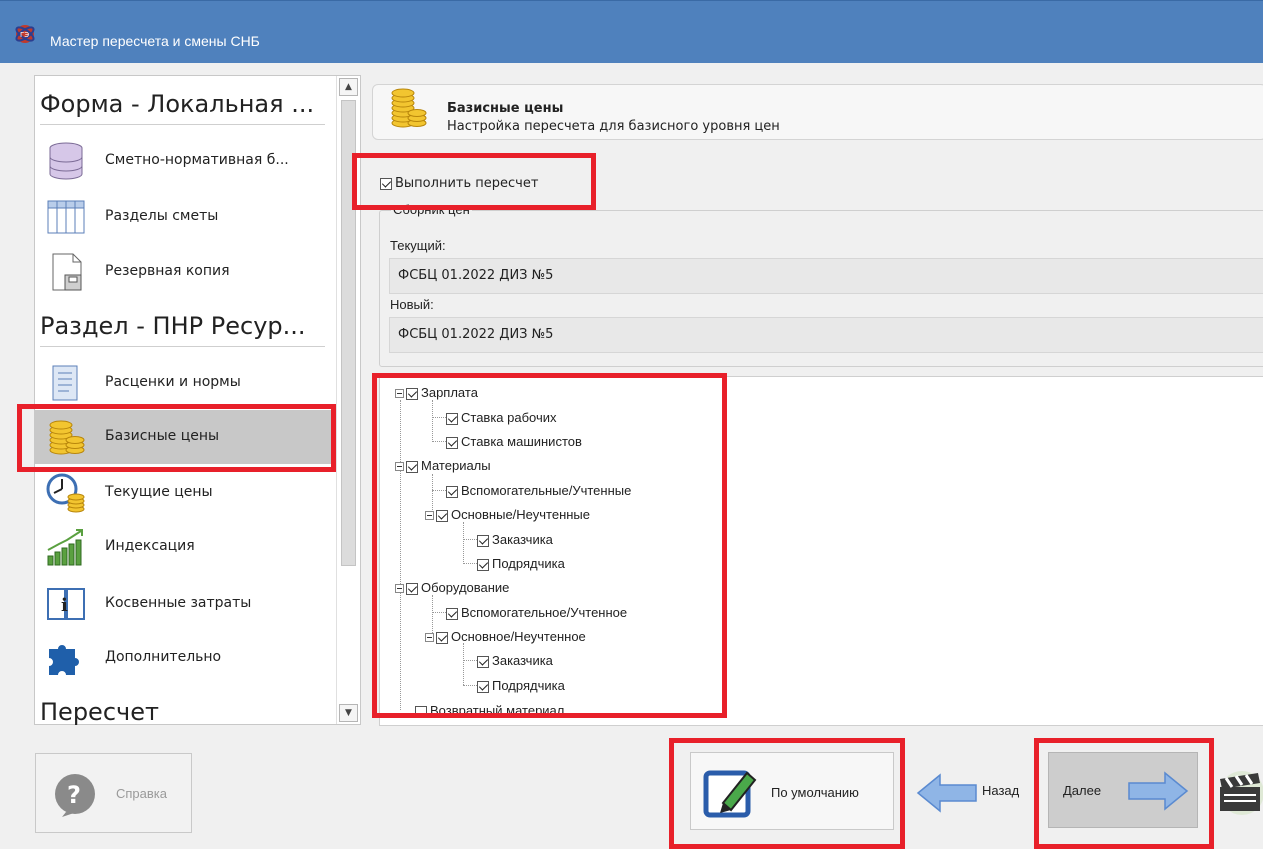 The width and height of the screenshot is (1263, 849). Describe the element at coordinates (544, 612) in the screenshot. I see `tree-node-label: Вспомогательное/Учтенное` at that location.